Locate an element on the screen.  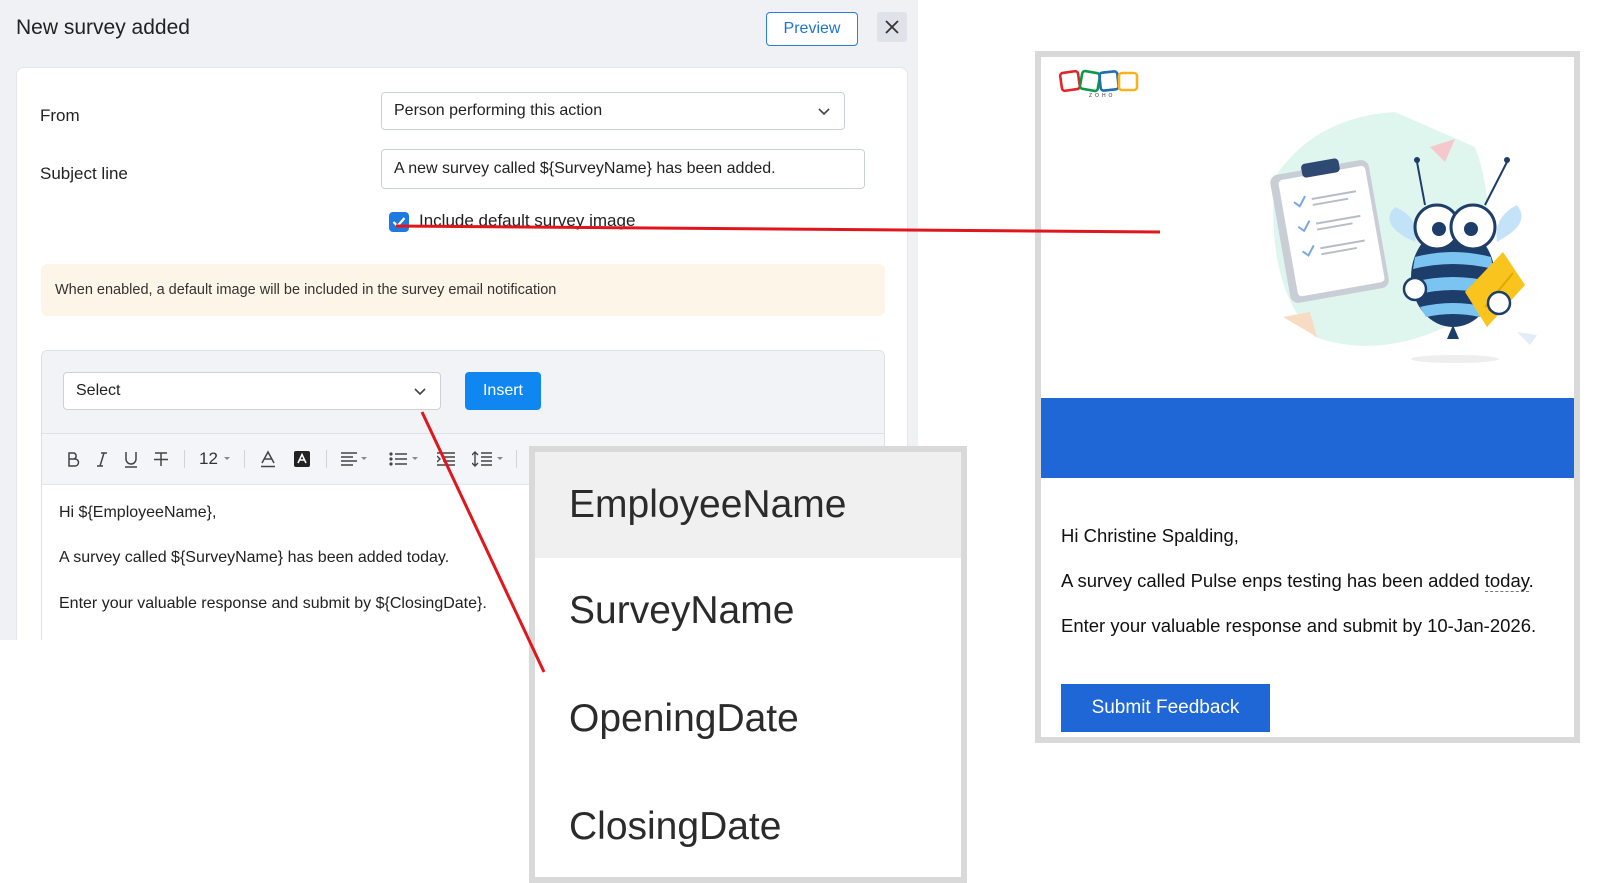
underline-icon is located at coordinates (131, 459).